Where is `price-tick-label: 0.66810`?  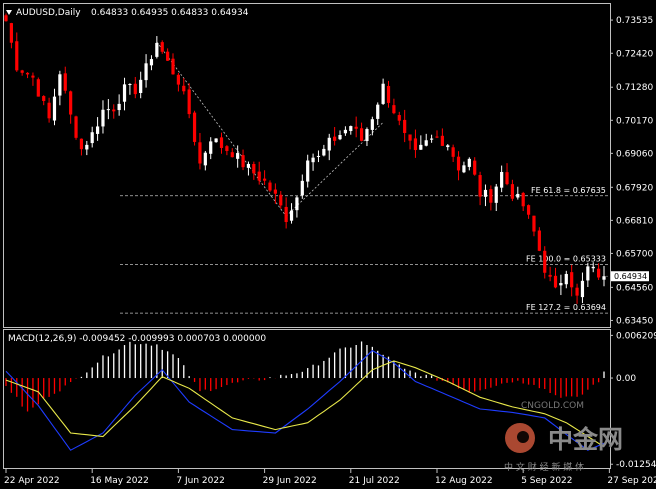
price-tick-label: 0.66810 is located at coordinates (634, 221).